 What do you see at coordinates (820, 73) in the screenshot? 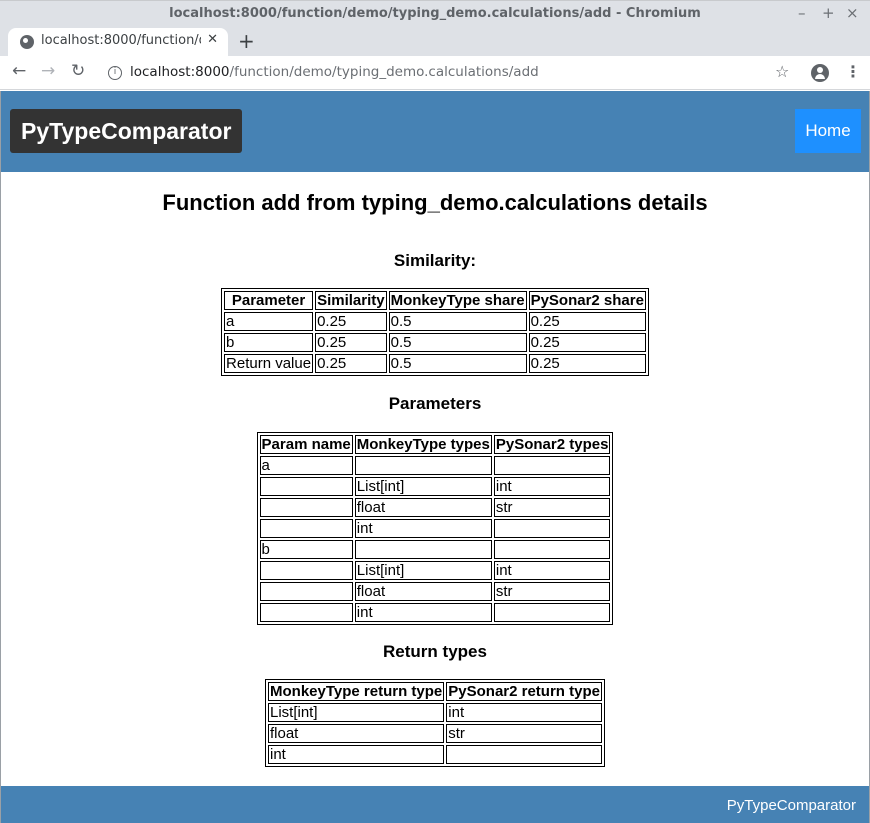
I see `profile-icon` at bounding box center [820, 73].